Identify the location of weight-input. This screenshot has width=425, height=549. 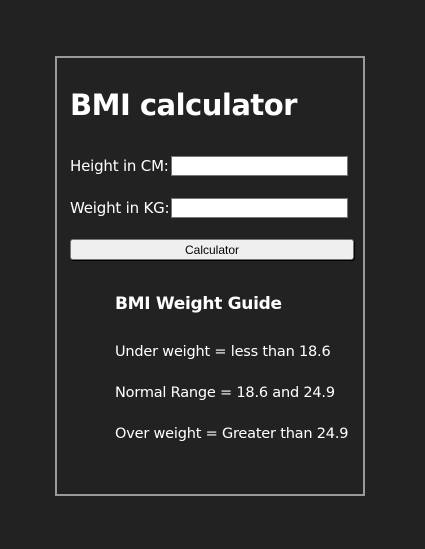
(260, 208).